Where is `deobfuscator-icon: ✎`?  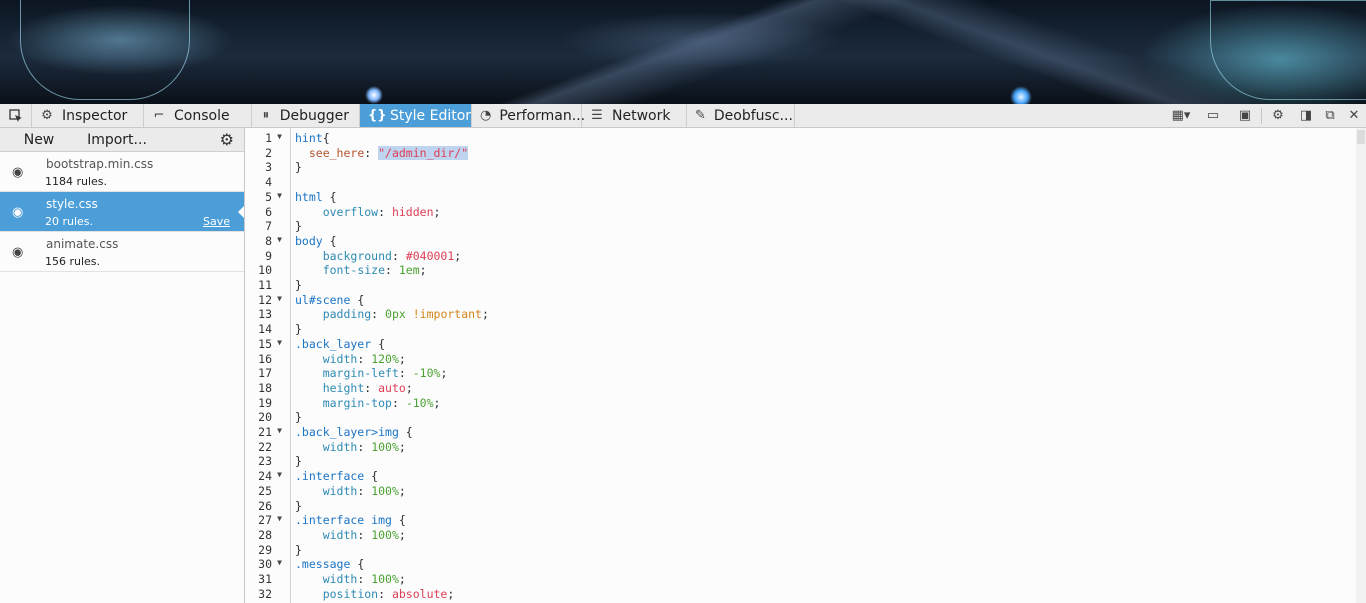 deobfuscator-icon: ✎ is located at coordinates (700, 115).